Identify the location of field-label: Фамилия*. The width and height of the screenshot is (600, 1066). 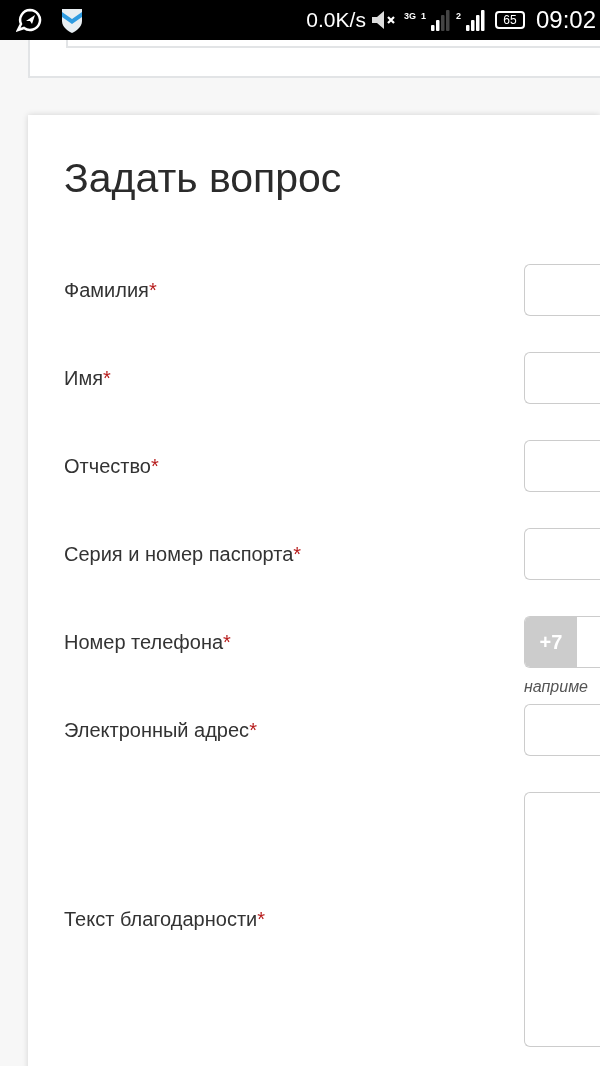
(111, 290).